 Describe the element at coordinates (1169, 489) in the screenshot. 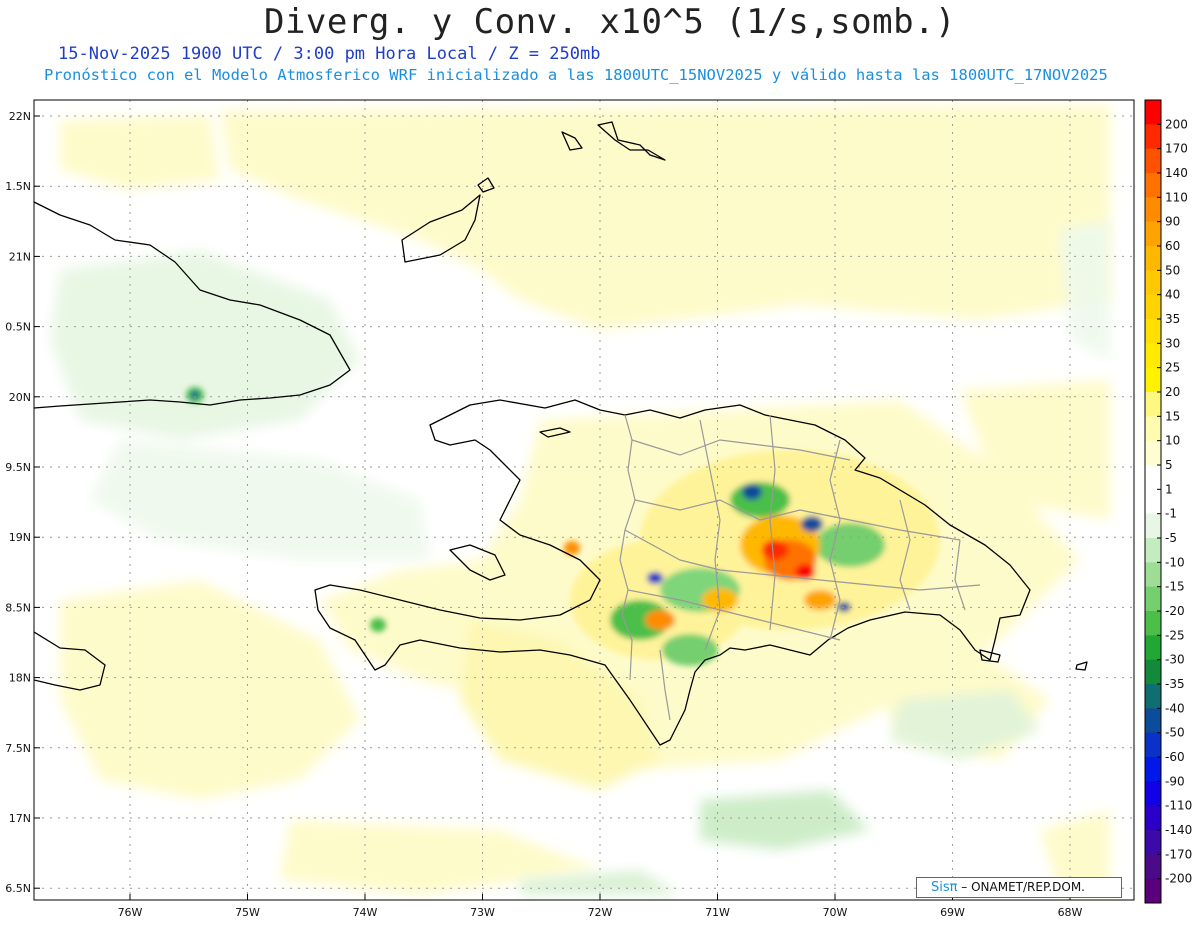

I see `colorbar-label: 1` at that location.